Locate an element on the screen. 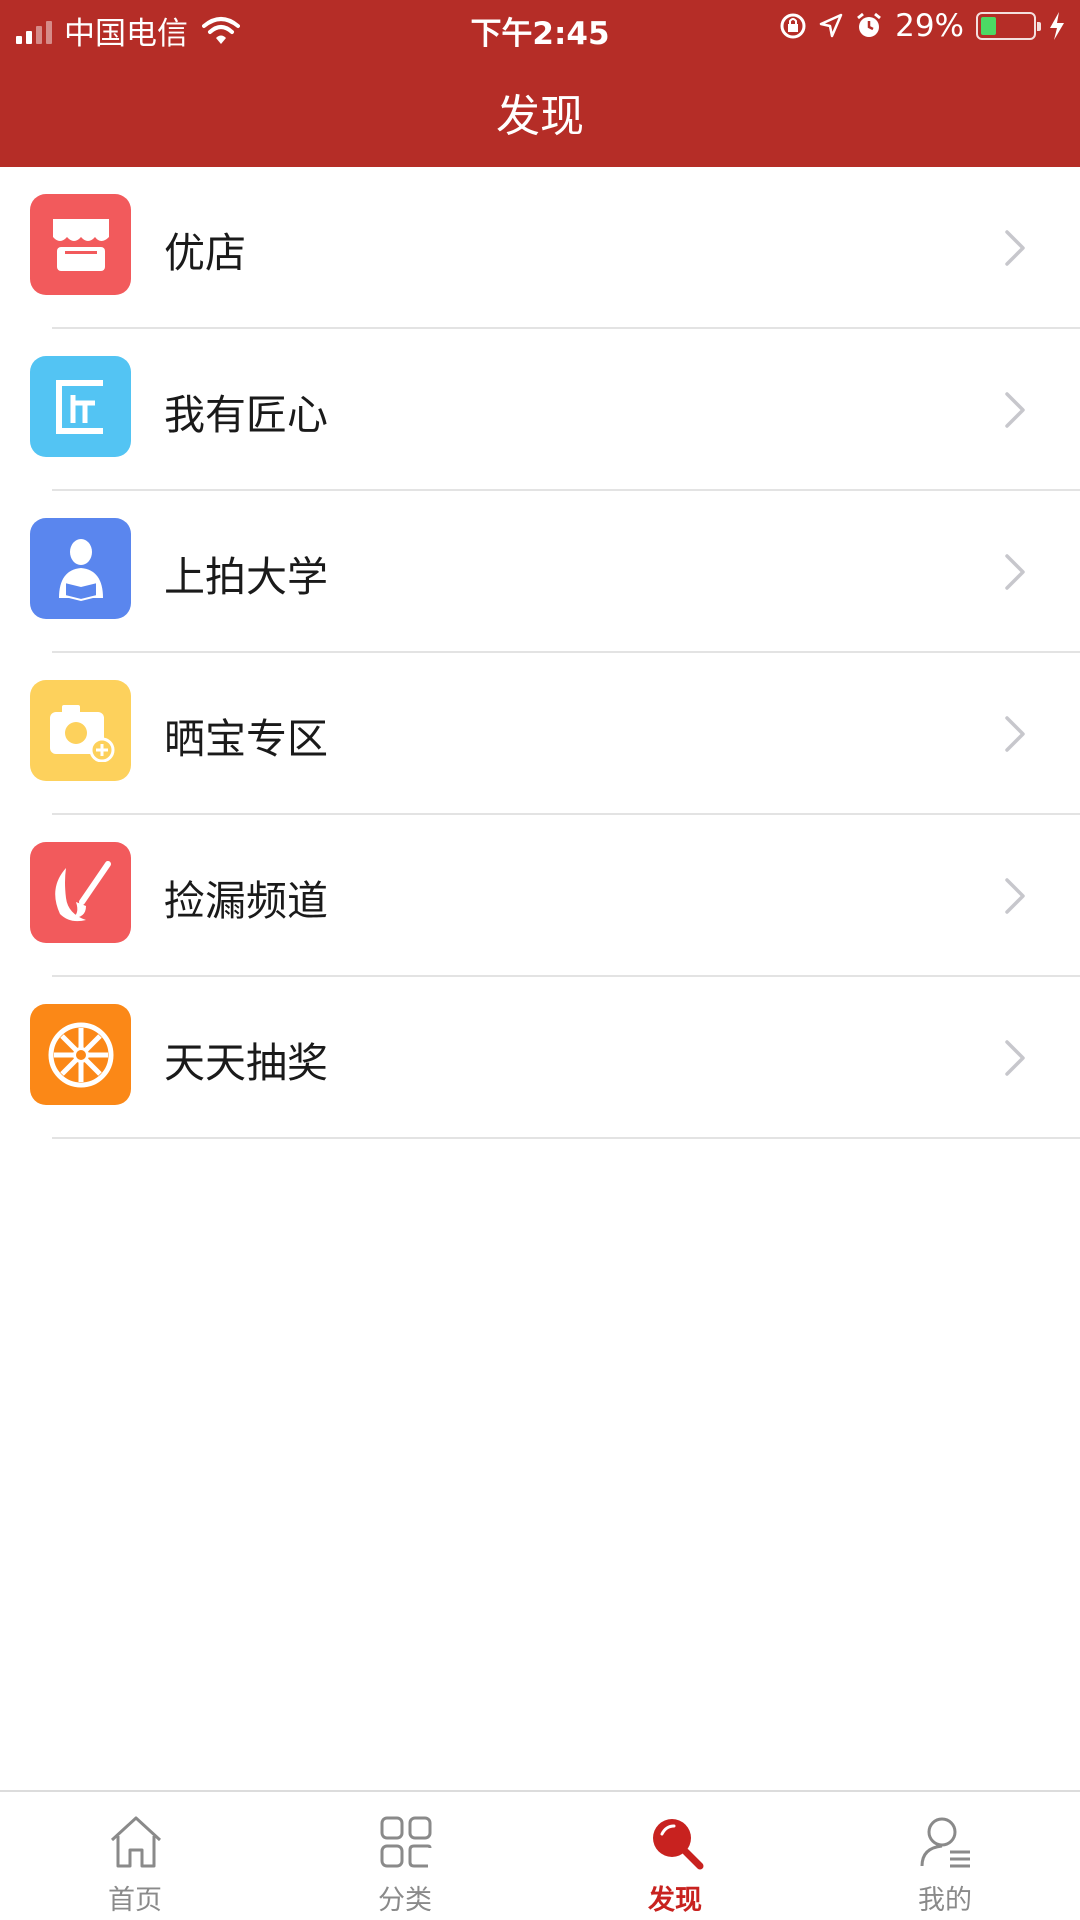 The image size is (1080, 1920). lottery-wheel-icon is located at coordinates (80, 1054).